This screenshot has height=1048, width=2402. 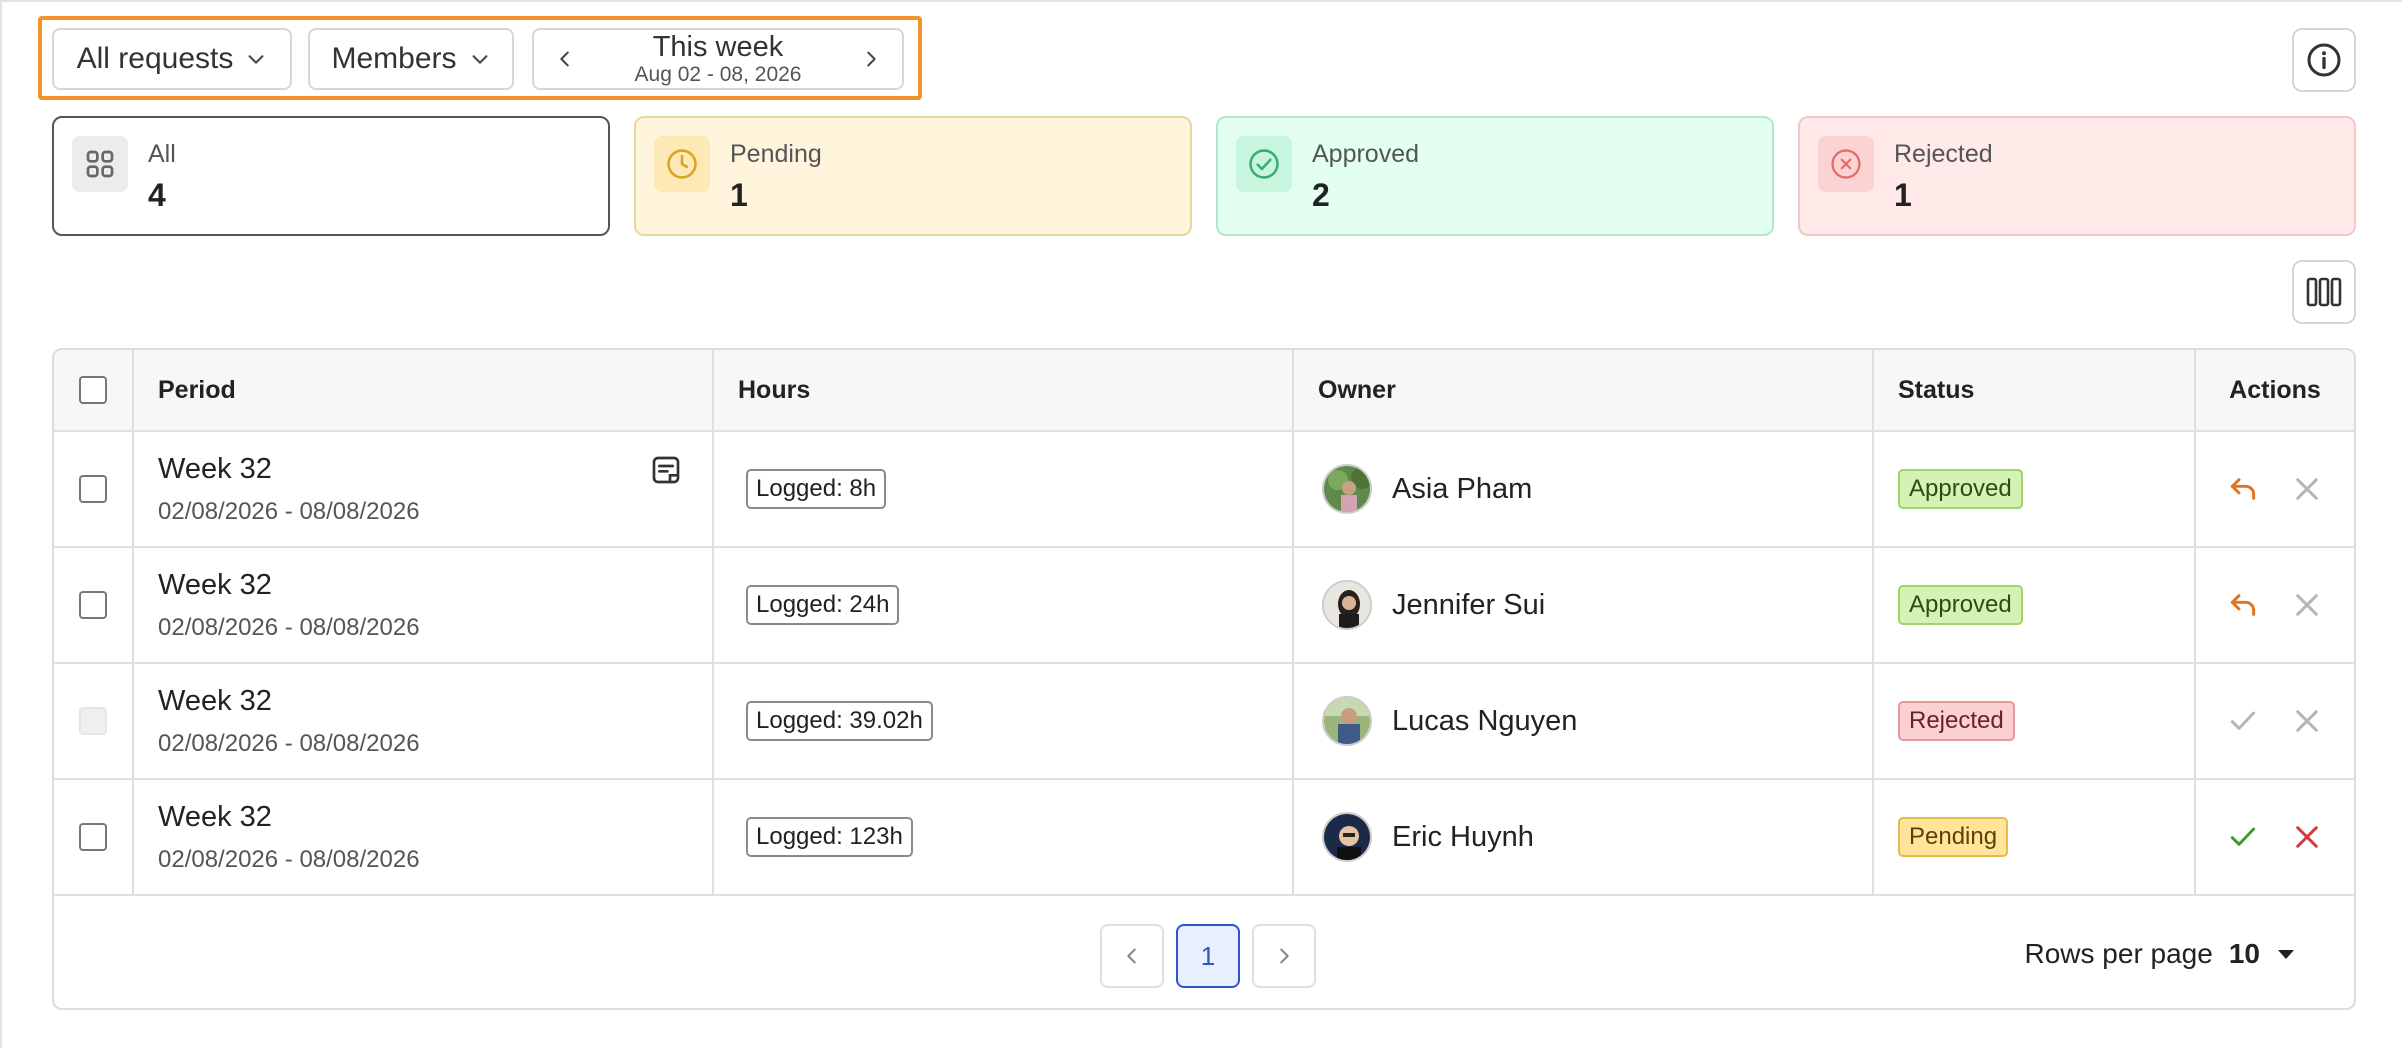 I want to click on select-all-checkbox, so click(x=93, y=390).